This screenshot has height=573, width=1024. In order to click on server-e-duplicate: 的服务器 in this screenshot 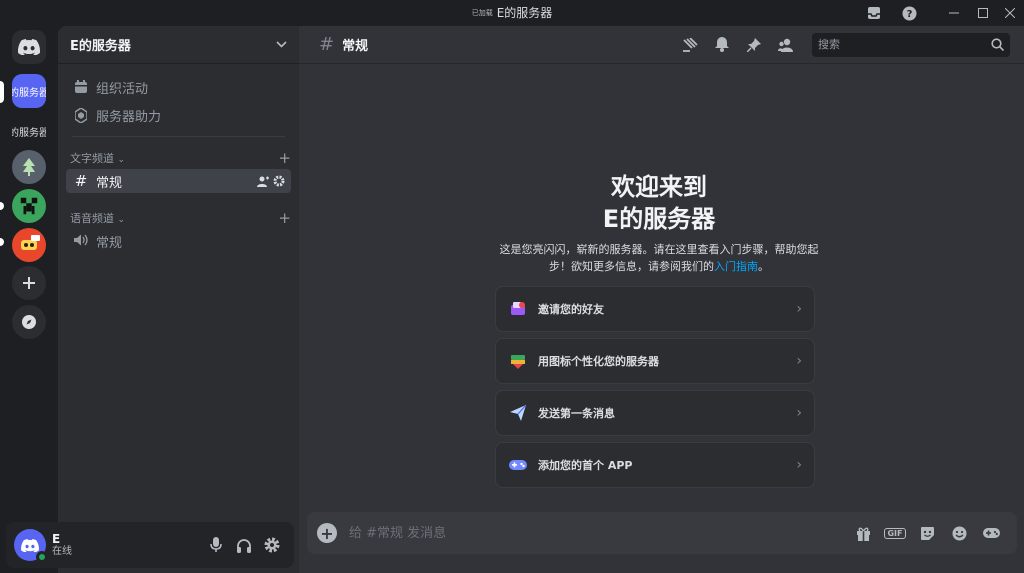, I will do `click(29, 131)`.